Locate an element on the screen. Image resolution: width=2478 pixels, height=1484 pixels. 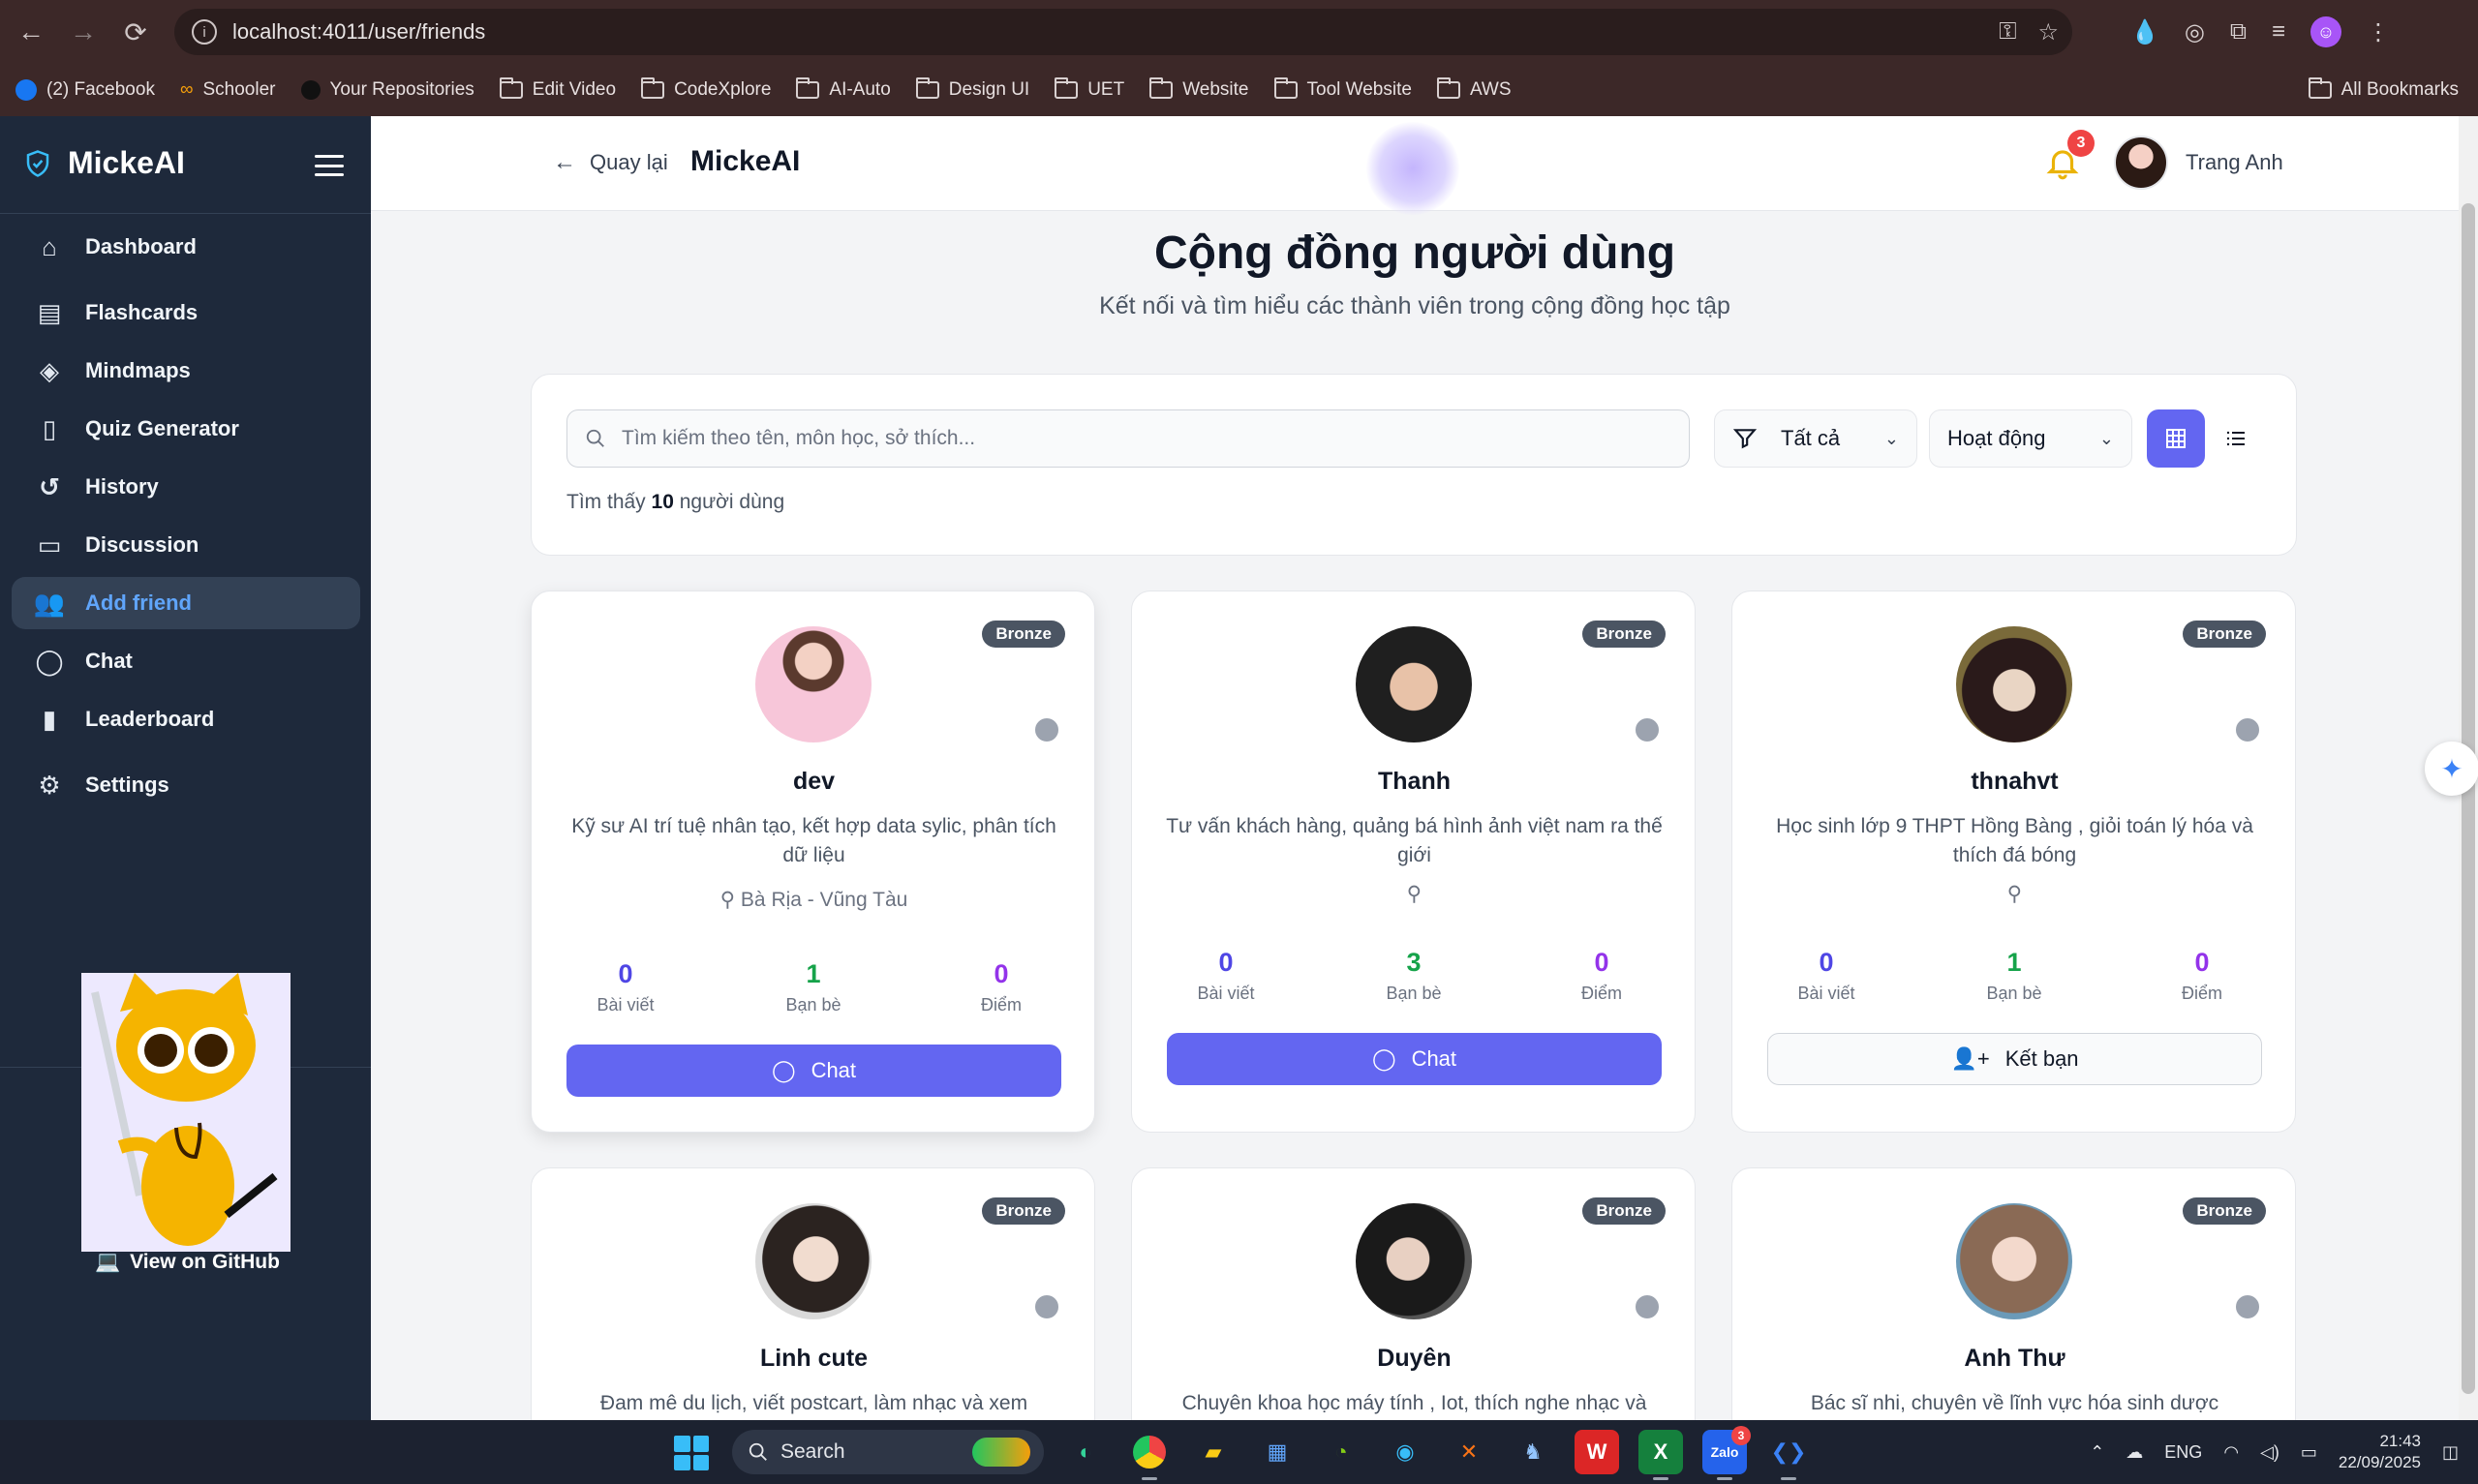
sidebar-item-quiz-generator: ▯ Quiz Generator is located at coordinates (186, 429).